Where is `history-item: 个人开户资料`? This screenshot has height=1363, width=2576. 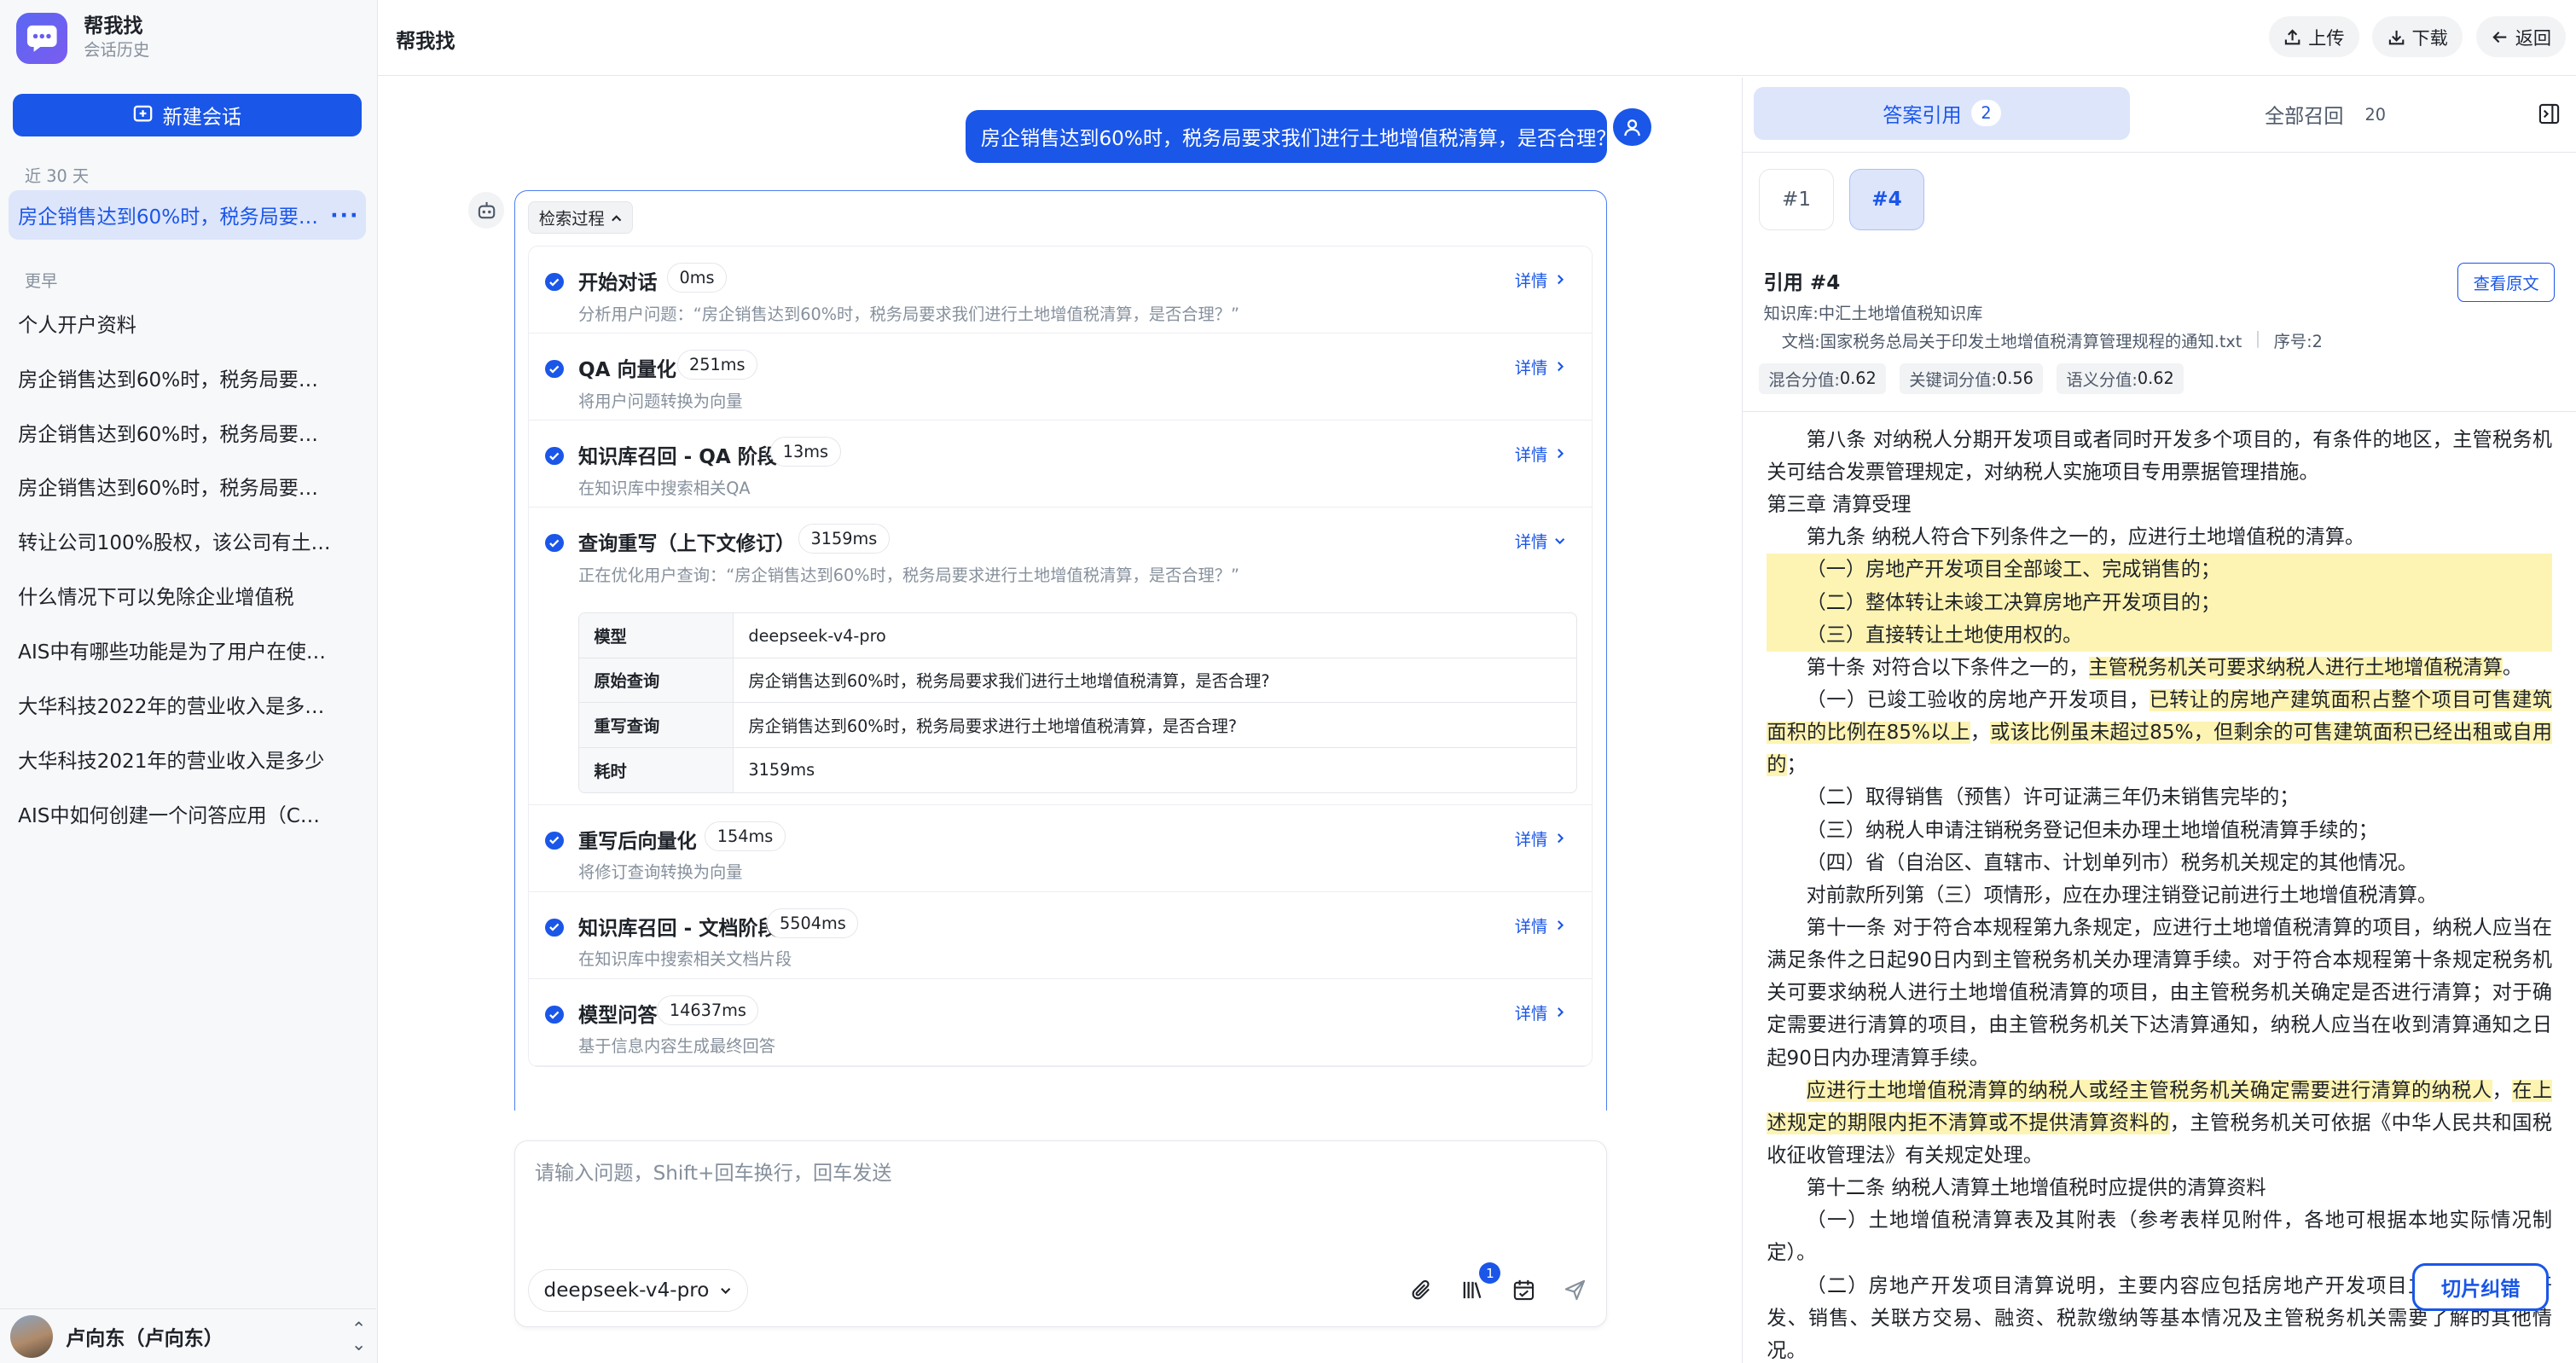 history-item: 个人开户资料 is located at coordinates (188, 323).